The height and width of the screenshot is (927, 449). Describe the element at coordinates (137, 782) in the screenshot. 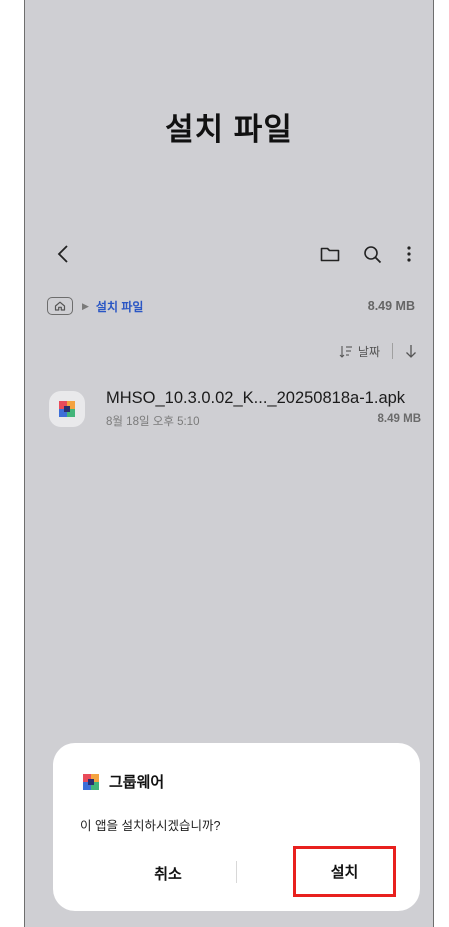

I see `dialog-app-name: 그룹웨어` at that location.